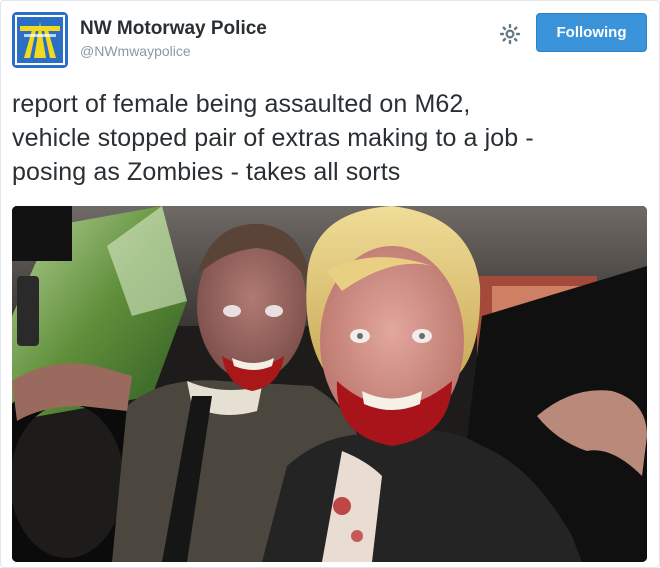 This screenshot has width=660, height=568. What do you see at coordinates (173, 29) in the screenshot?
I see `display-name: NW Motorway Police` at bounding box center [173, 29].